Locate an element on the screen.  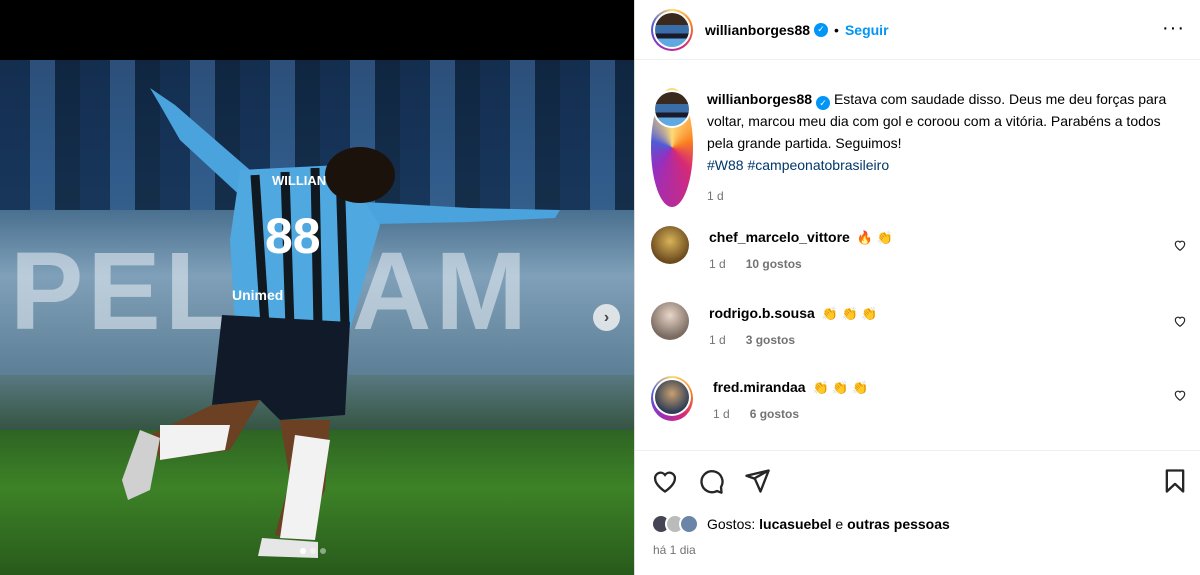
likes-joiner: e is located at coordinates (839, 524).